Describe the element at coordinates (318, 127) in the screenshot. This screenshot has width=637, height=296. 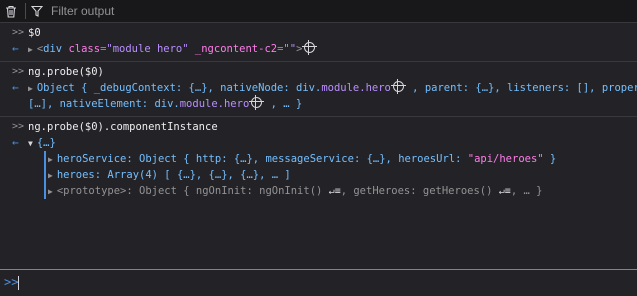
I see `command-row: >> ng.probe($0).componentInstance` at that location.